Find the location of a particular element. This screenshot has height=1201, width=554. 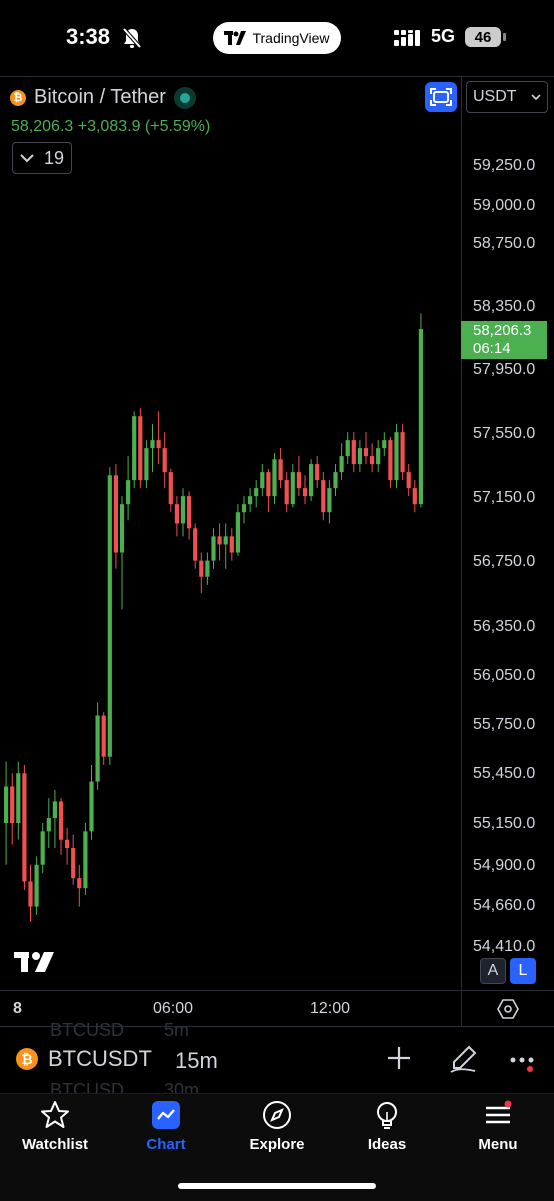

battery-indicator: 46 is located at coordinates (483, 37).